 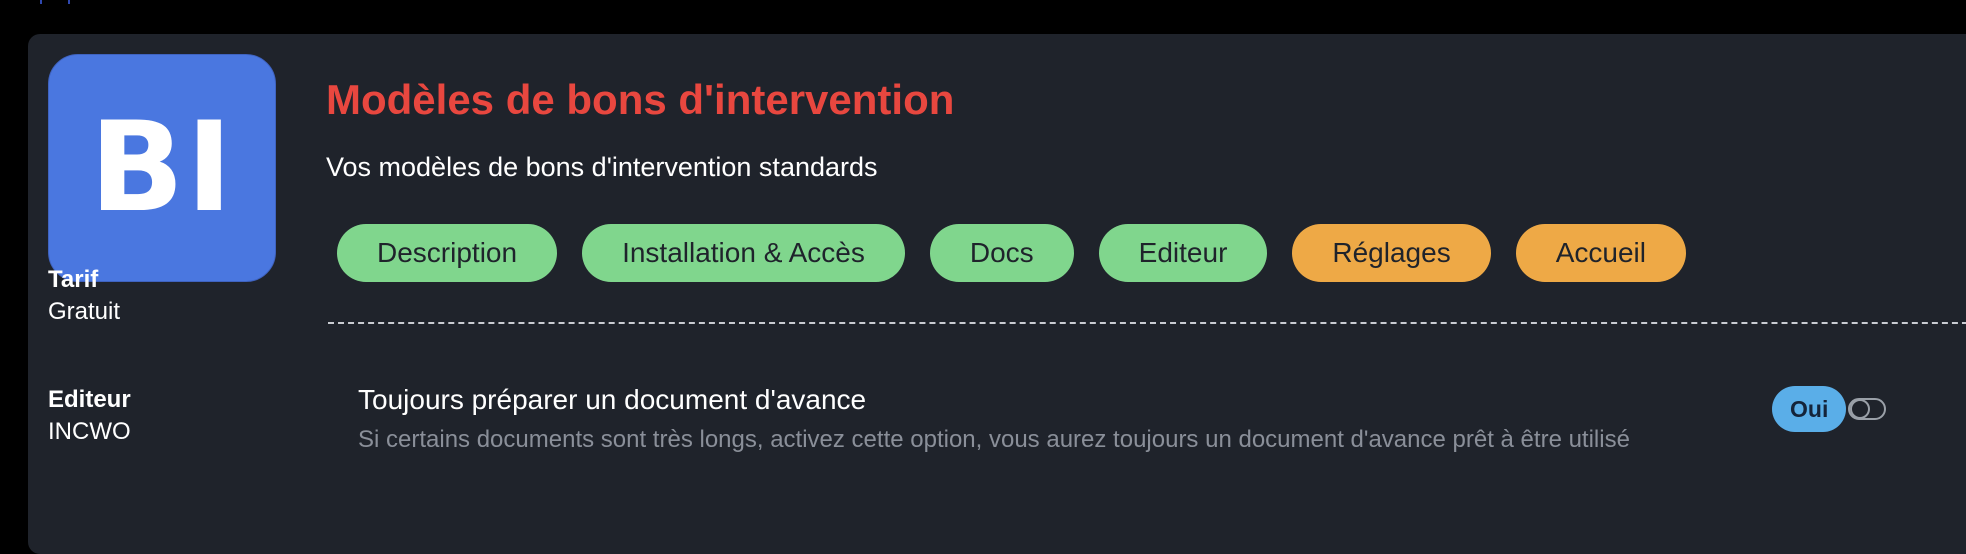 I want to click on app-logo-text: BI, so click(x=162, y=168).